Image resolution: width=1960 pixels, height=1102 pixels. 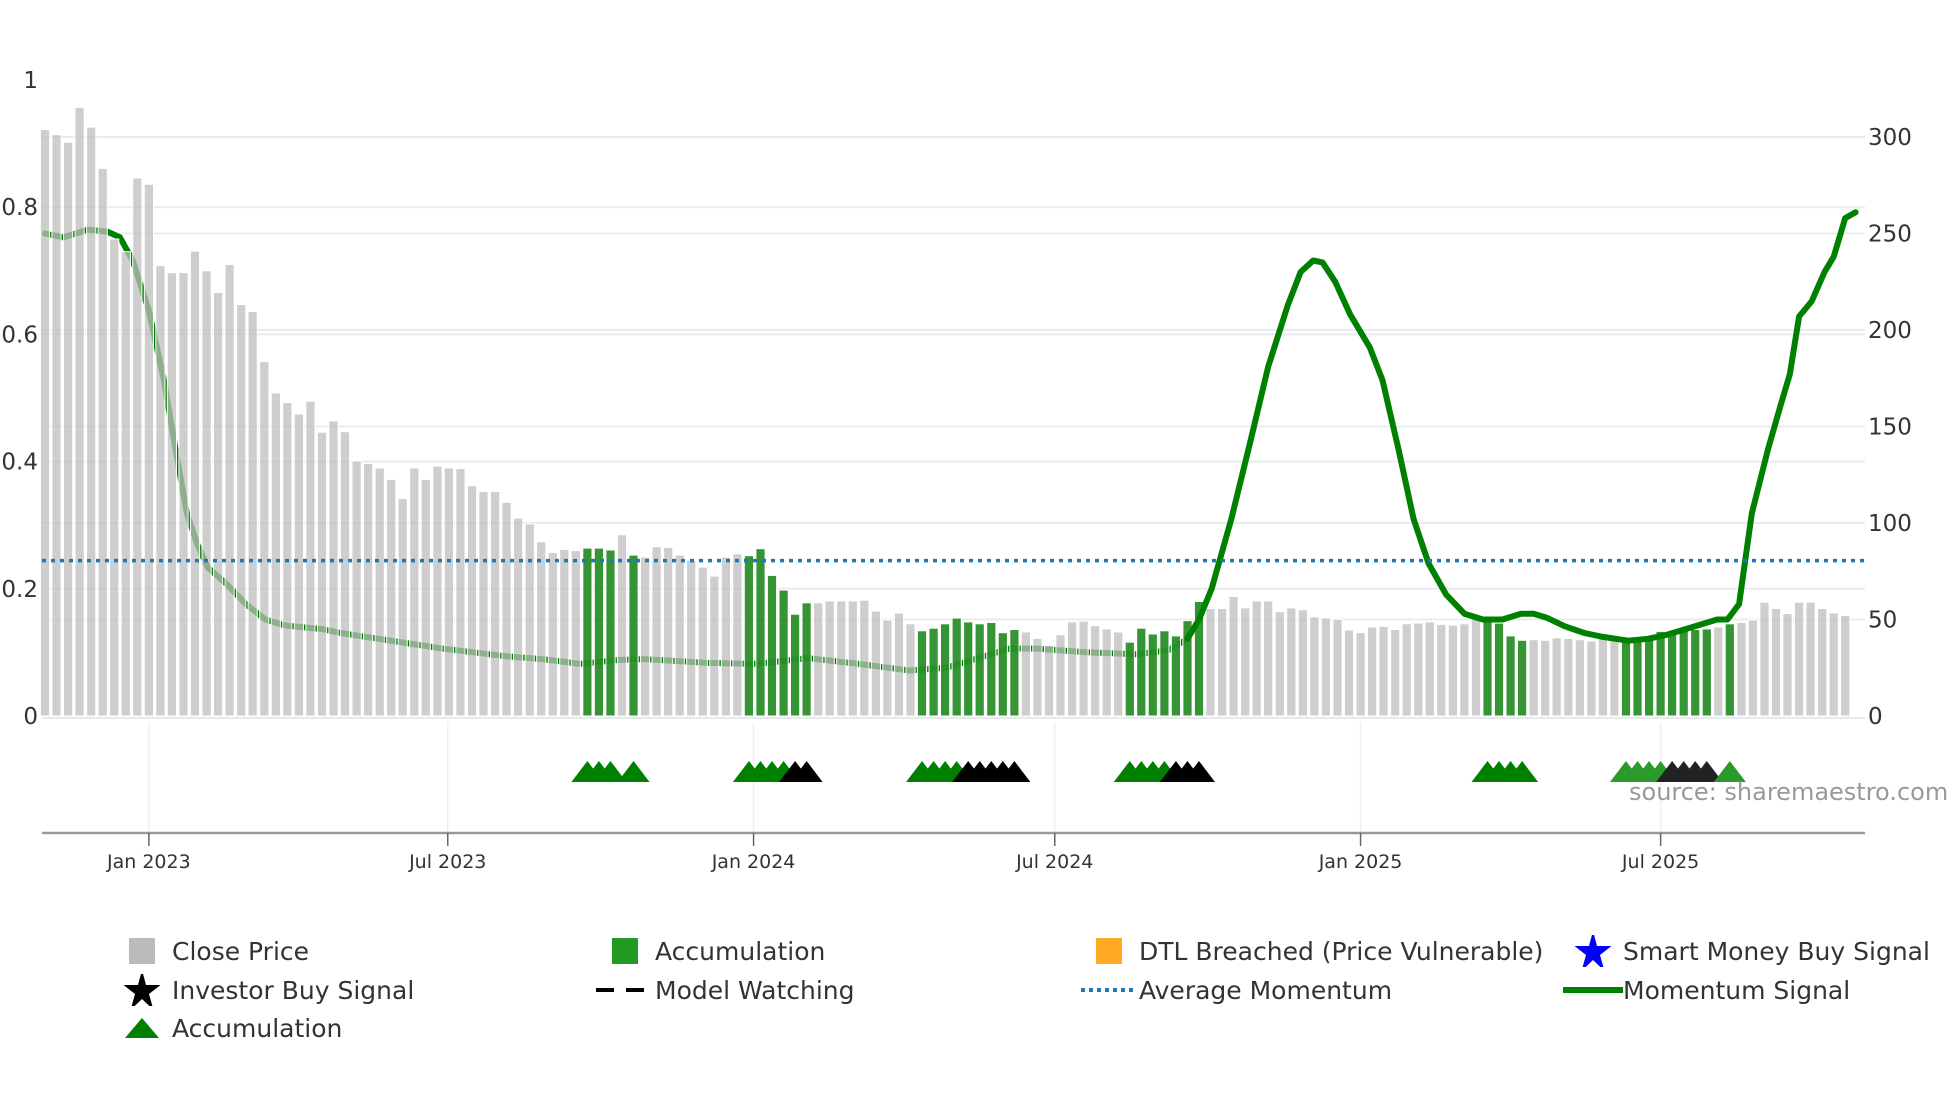 What do you see at coordinates (1311, 951) in the screenshot?
I see `legend-dtl-breached: DTL Breached (Price Vulnerable)` at bounding box center [1311, 951].